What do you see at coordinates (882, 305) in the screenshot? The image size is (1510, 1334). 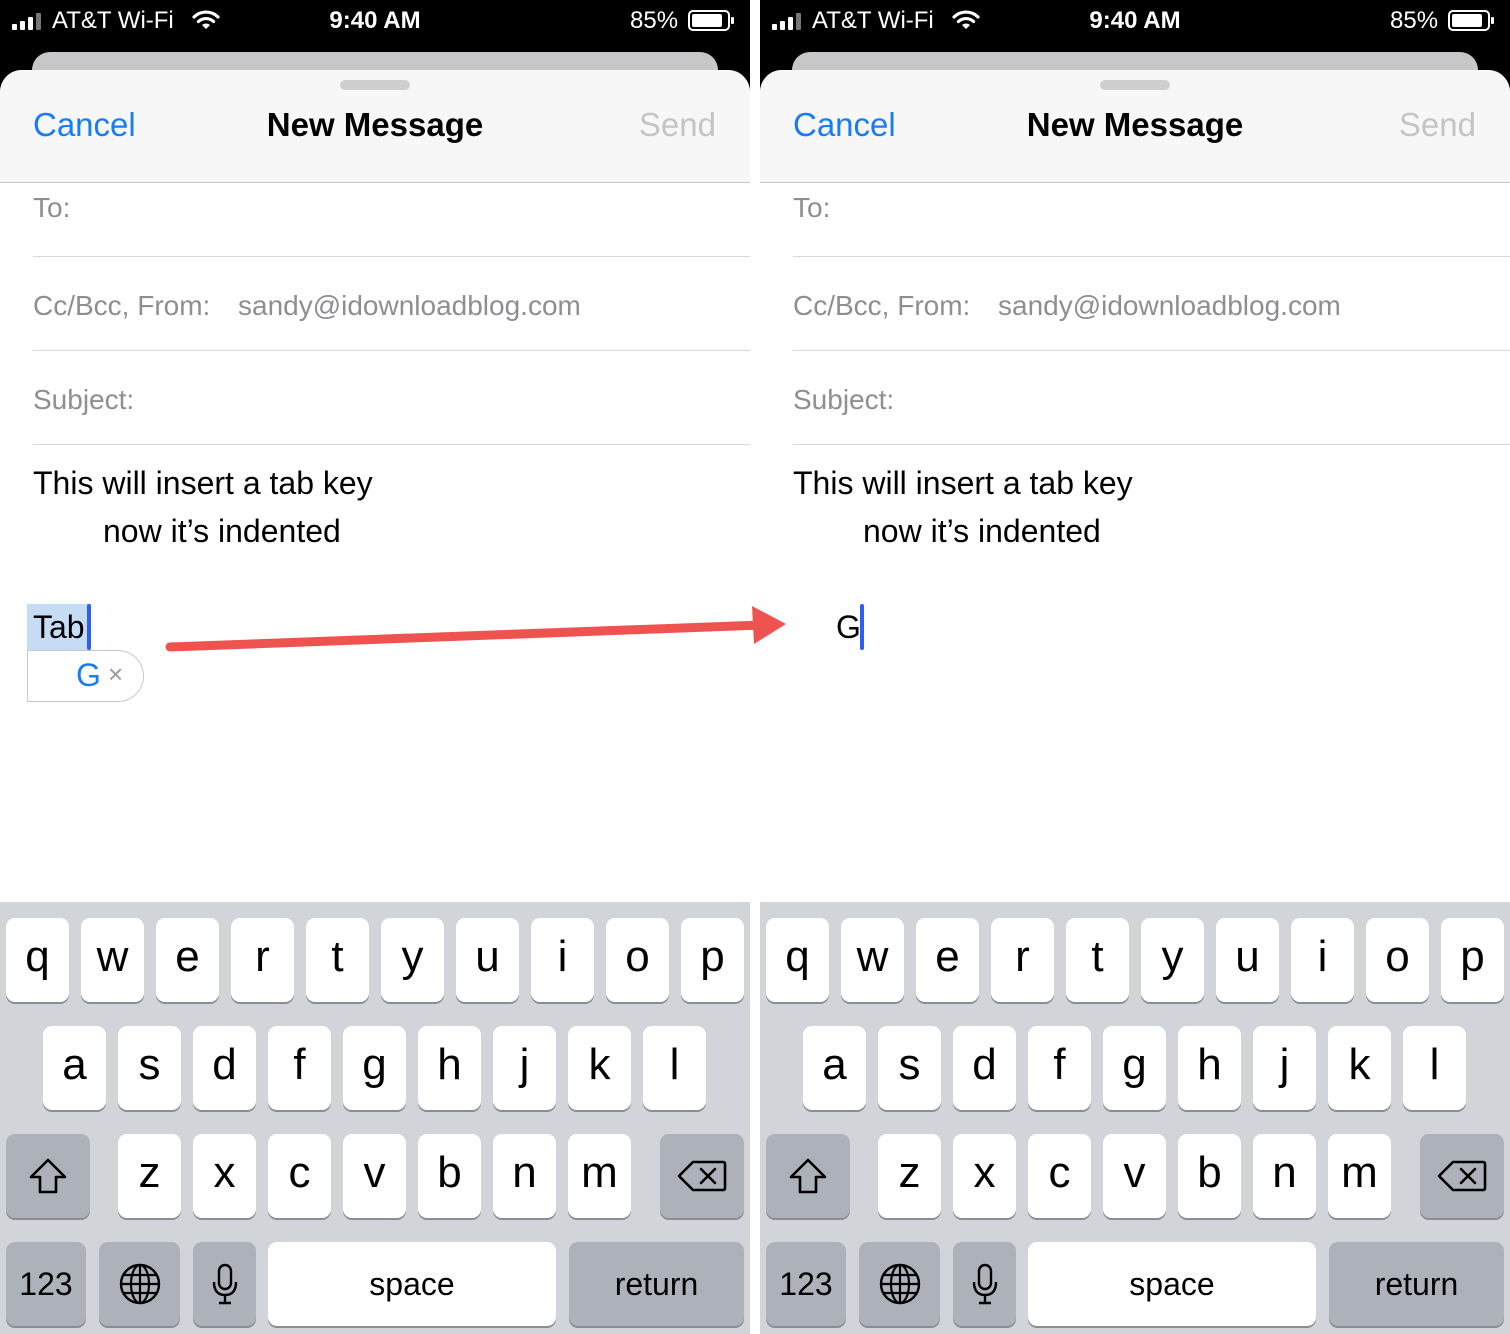 I see `cc-bcc-from-label: Cc/Bcc, From:` at bounding box center [882, 305].